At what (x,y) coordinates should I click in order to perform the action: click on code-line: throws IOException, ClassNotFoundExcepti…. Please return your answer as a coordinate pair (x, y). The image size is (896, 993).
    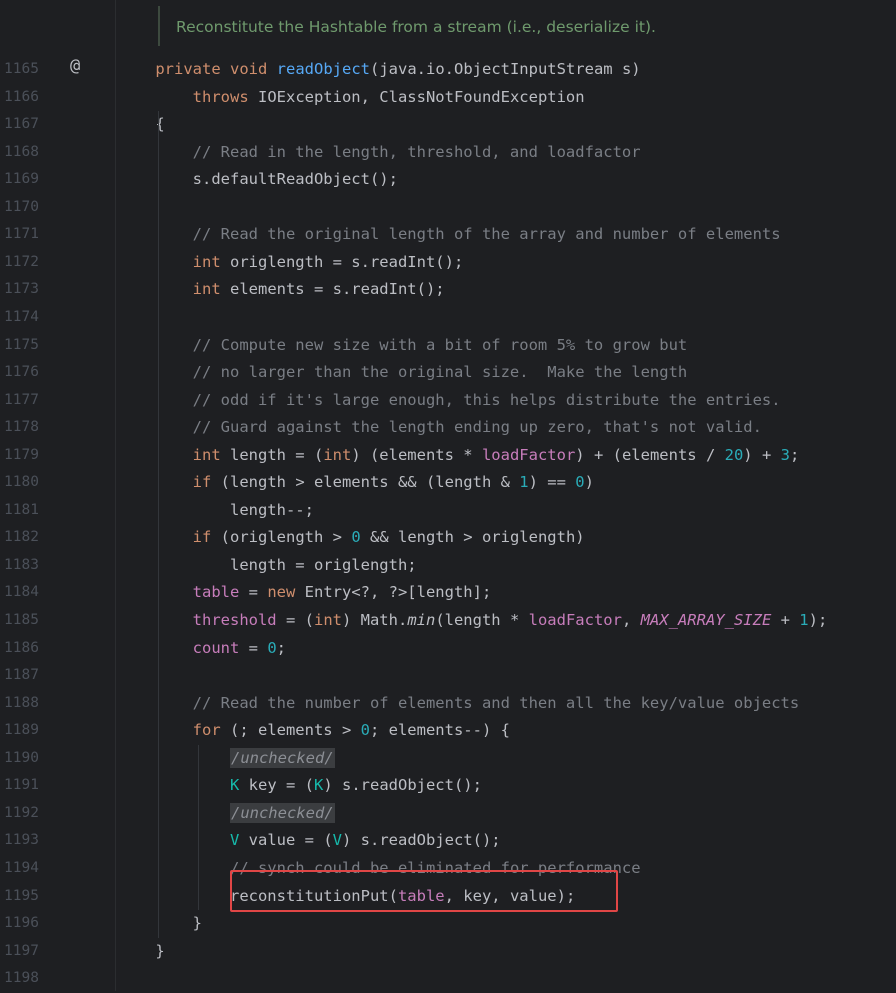
    Looking at the image, I should click on (351, 98).